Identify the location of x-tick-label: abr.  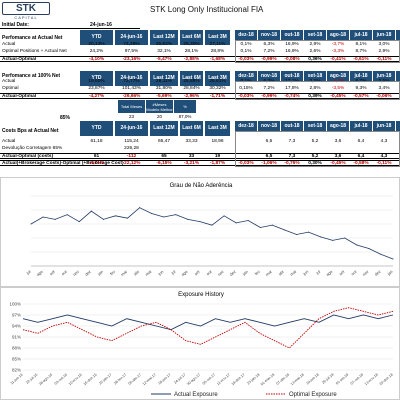
(281, 273).